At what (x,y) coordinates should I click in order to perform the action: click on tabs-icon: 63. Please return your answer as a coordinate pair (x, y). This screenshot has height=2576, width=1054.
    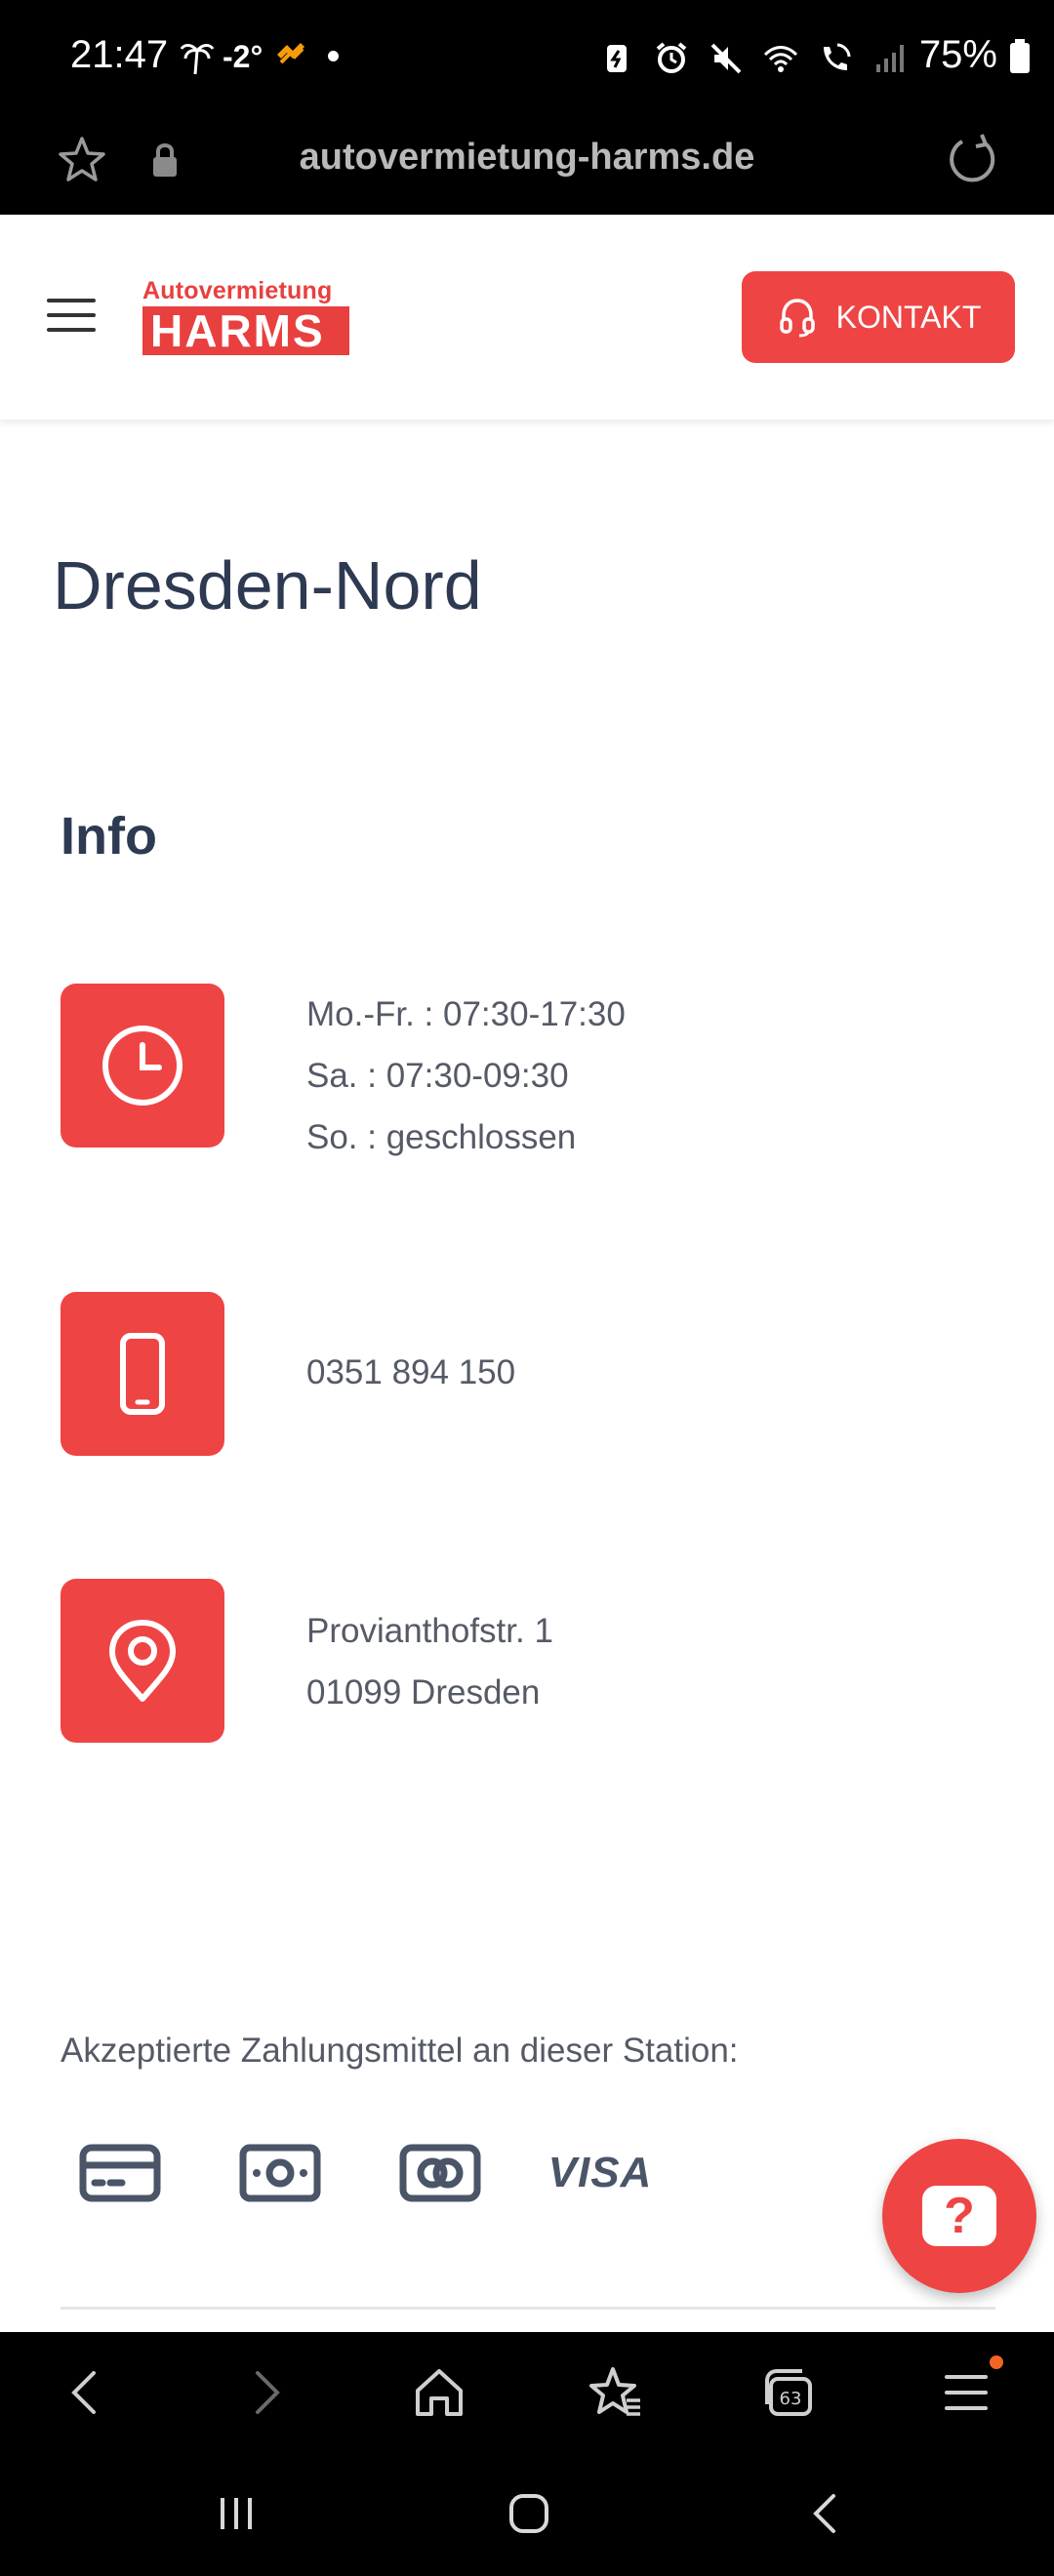
    Looking at the image, I should click on (789, 2392).